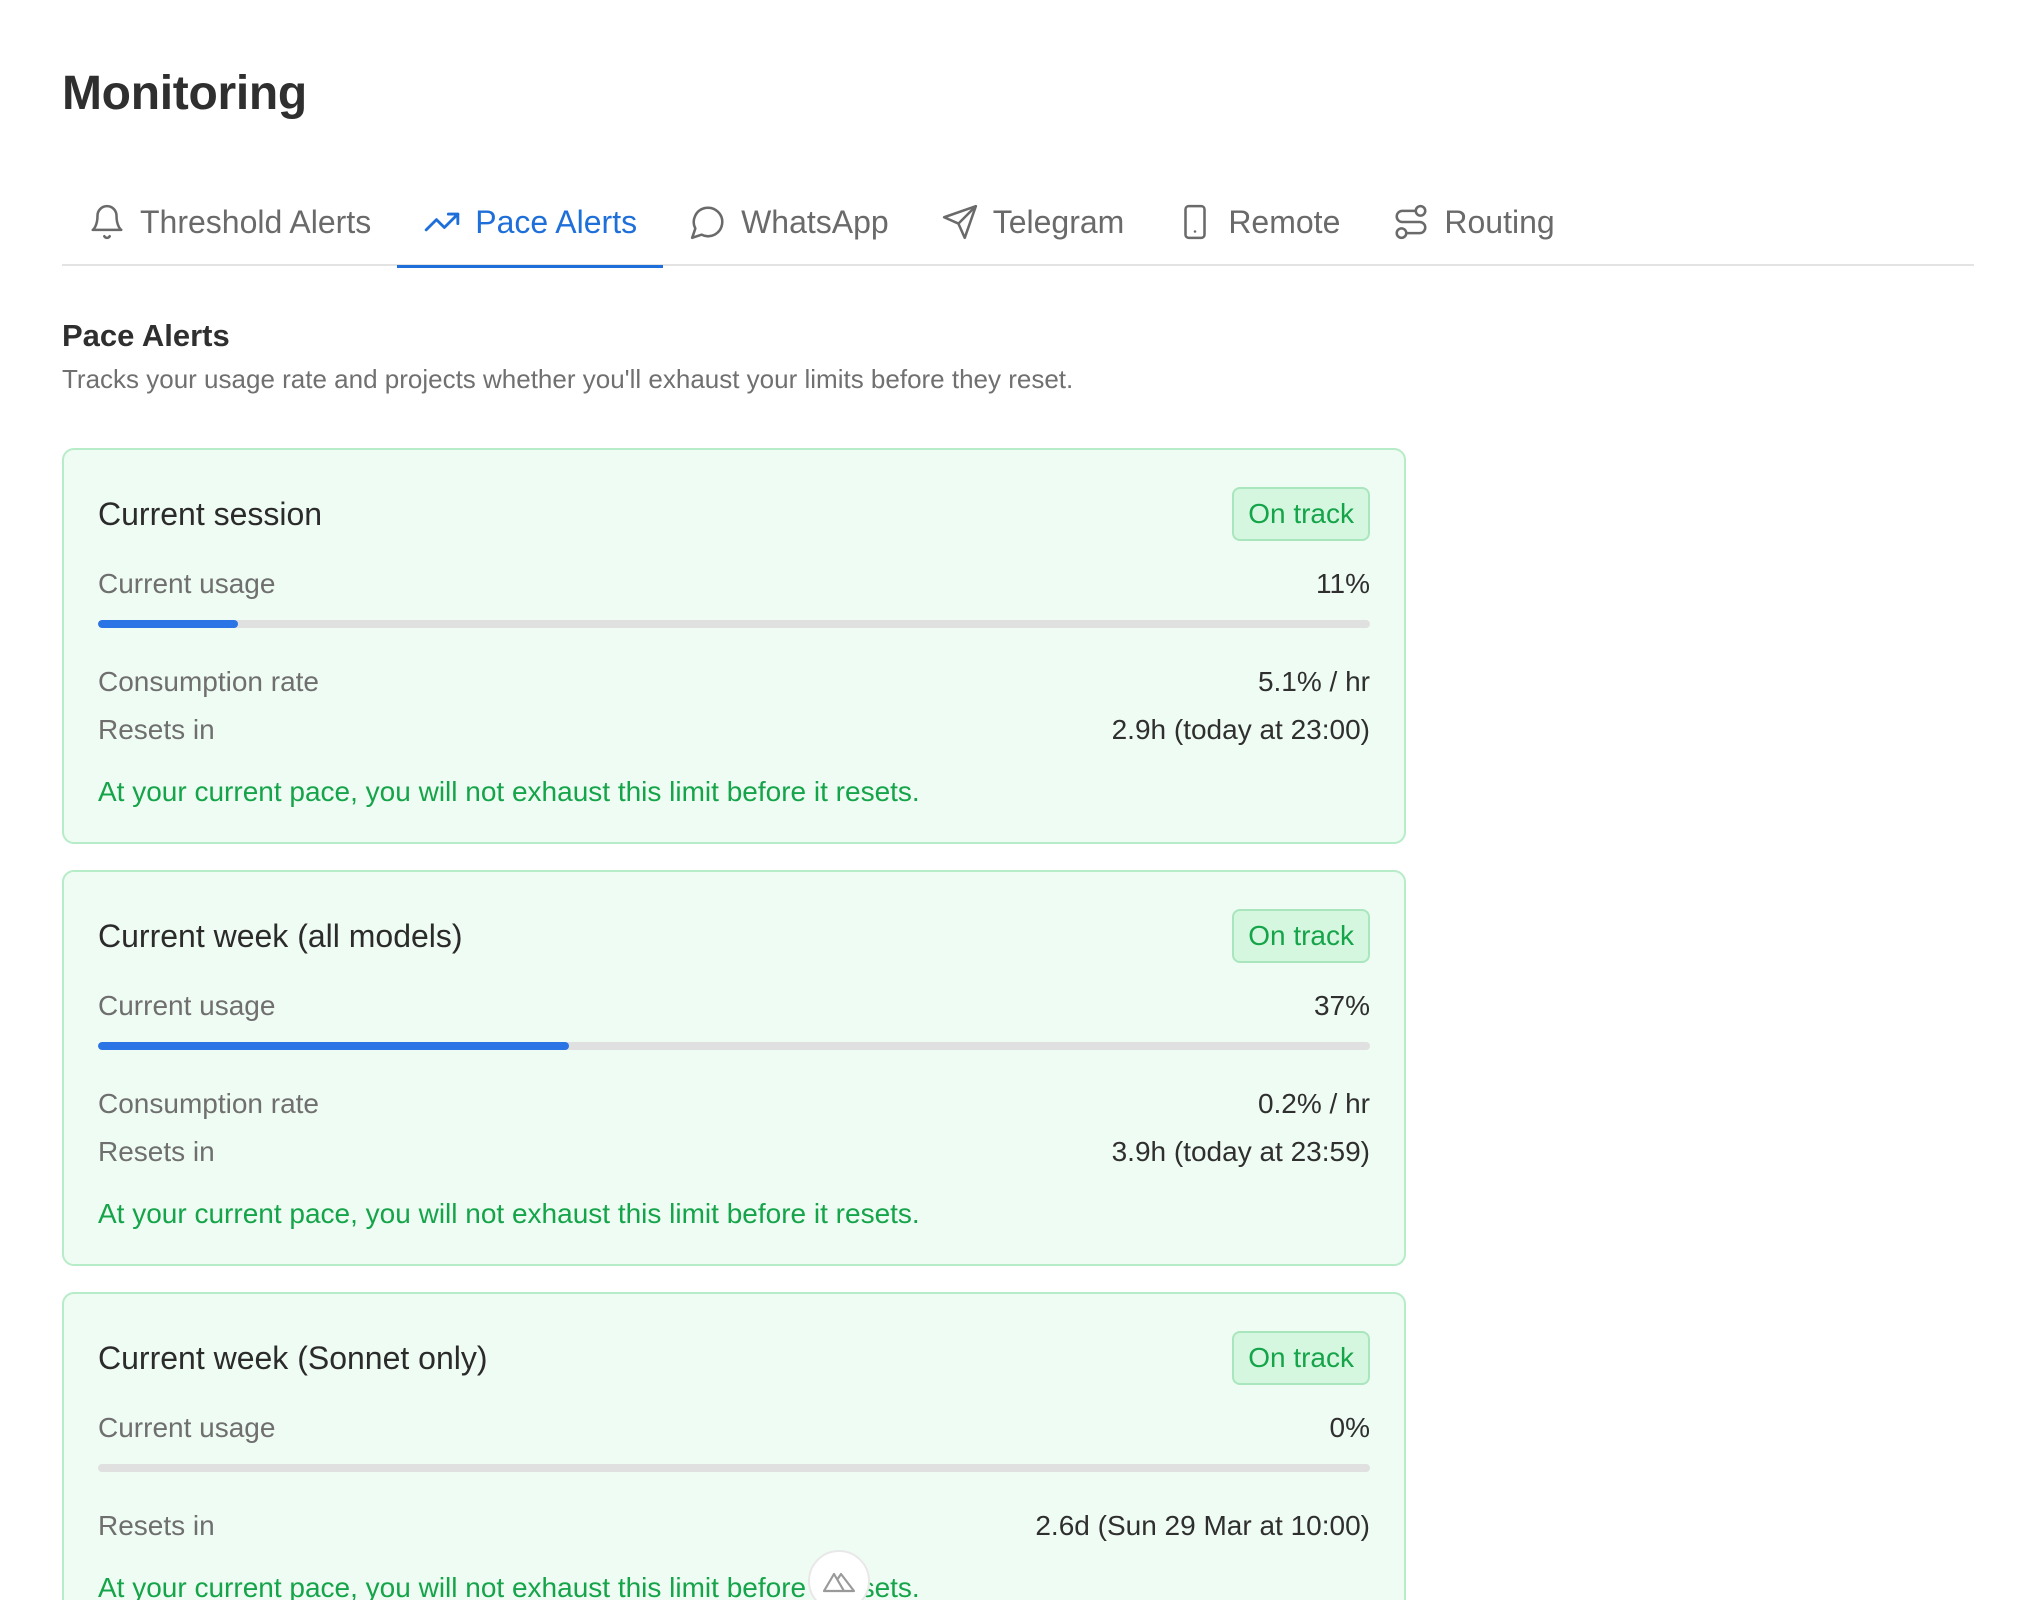 This screenshot has height=1600, width=2038. What do you see at coordinates (1341, 1005) in the screenshot?
I see `usage-value: 37%` at bounding box center [1341, 1005].